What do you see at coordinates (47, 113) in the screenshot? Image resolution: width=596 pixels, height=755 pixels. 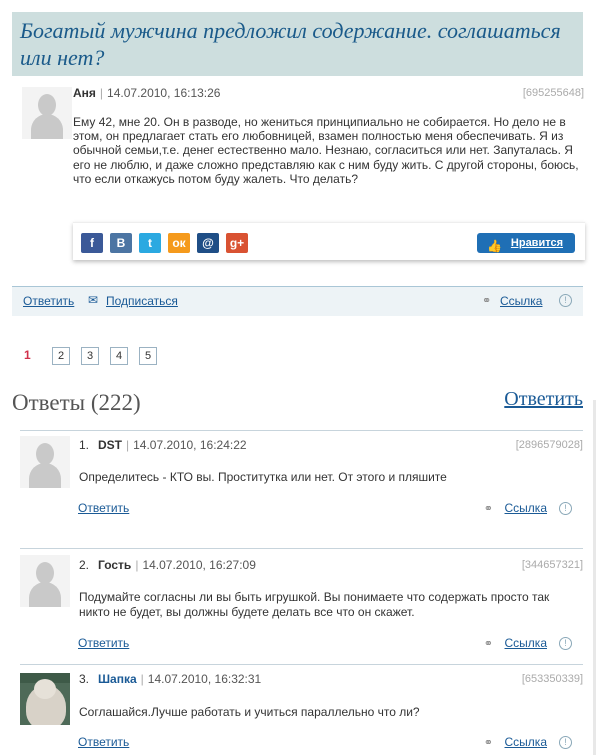 I see `author-avatar` at bounding box center [47, 113].